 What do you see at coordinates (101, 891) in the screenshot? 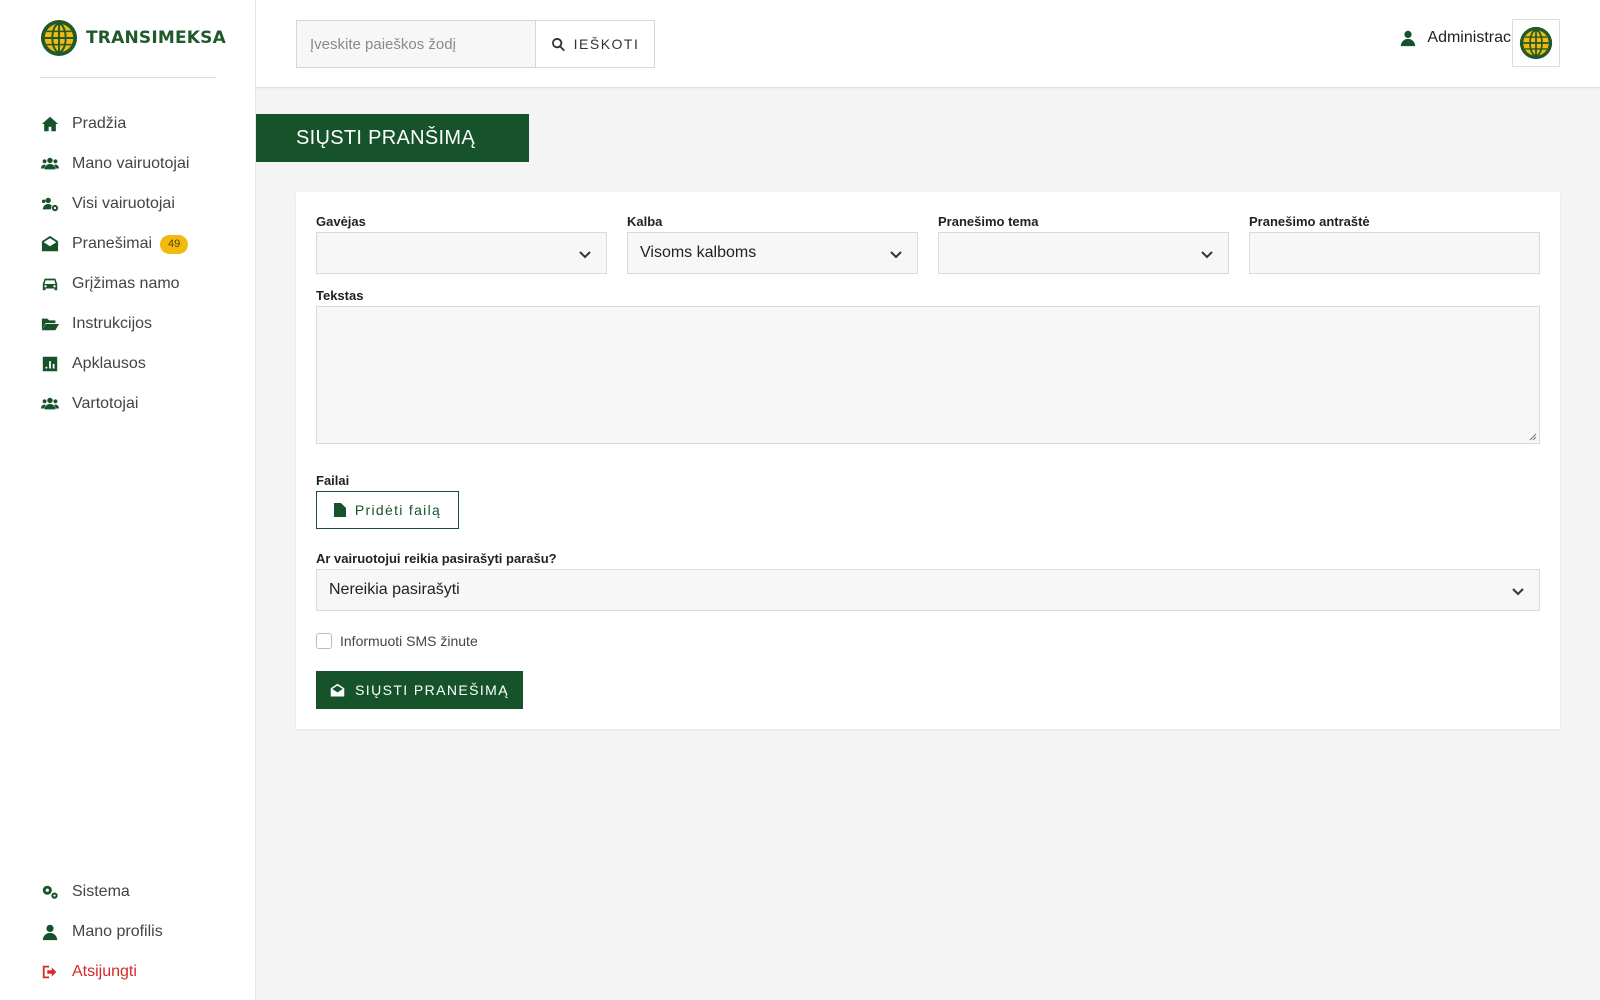
I see `sidebar-item-label: Sistema` at bounding box center [101, 891].